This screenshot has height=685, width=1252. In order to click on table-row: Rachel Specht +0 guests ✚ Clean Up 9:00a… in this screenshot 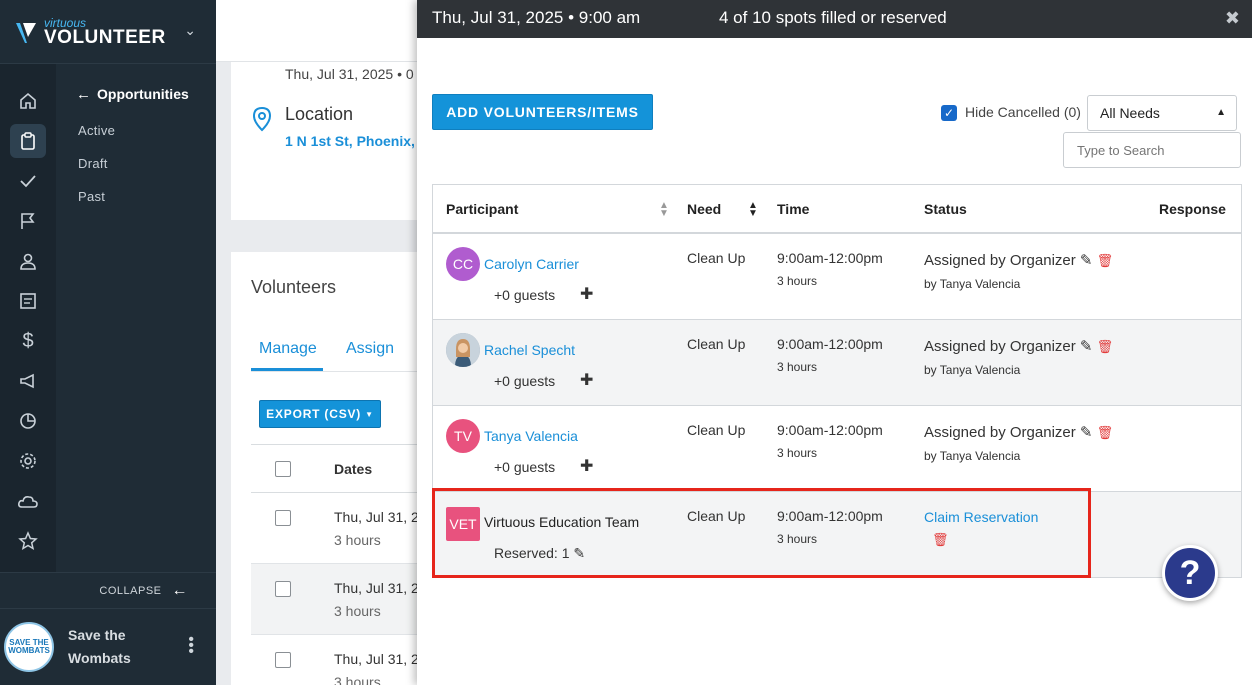, I will do `click(837, 363)`.